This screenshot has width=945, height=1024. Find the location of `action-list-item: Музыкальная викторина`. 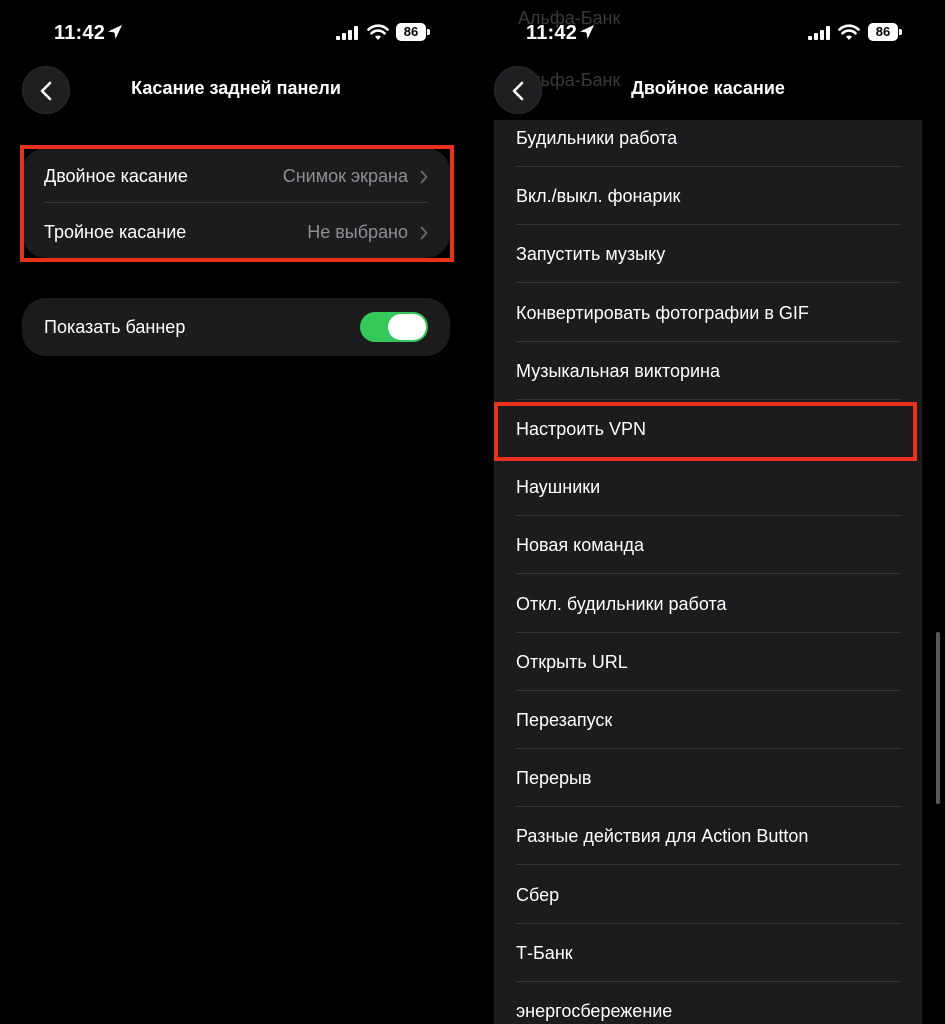

action-list-item: Музыкальная викторина is located at coordinates (708, 371).